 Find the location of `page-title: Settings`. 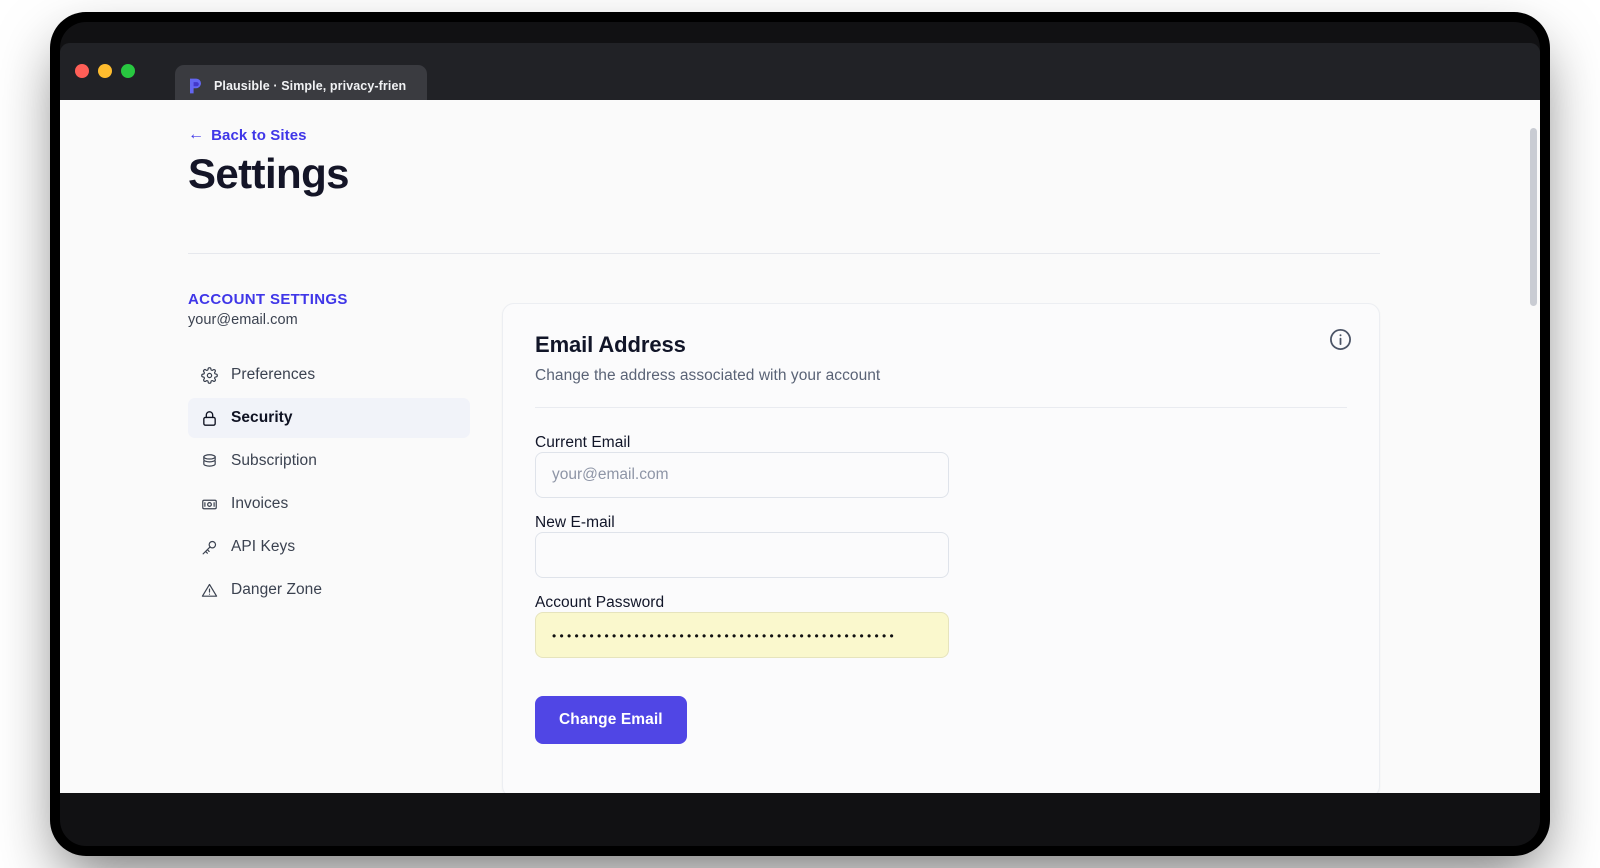

page-title: Settings is located at coordinates (268, 173).